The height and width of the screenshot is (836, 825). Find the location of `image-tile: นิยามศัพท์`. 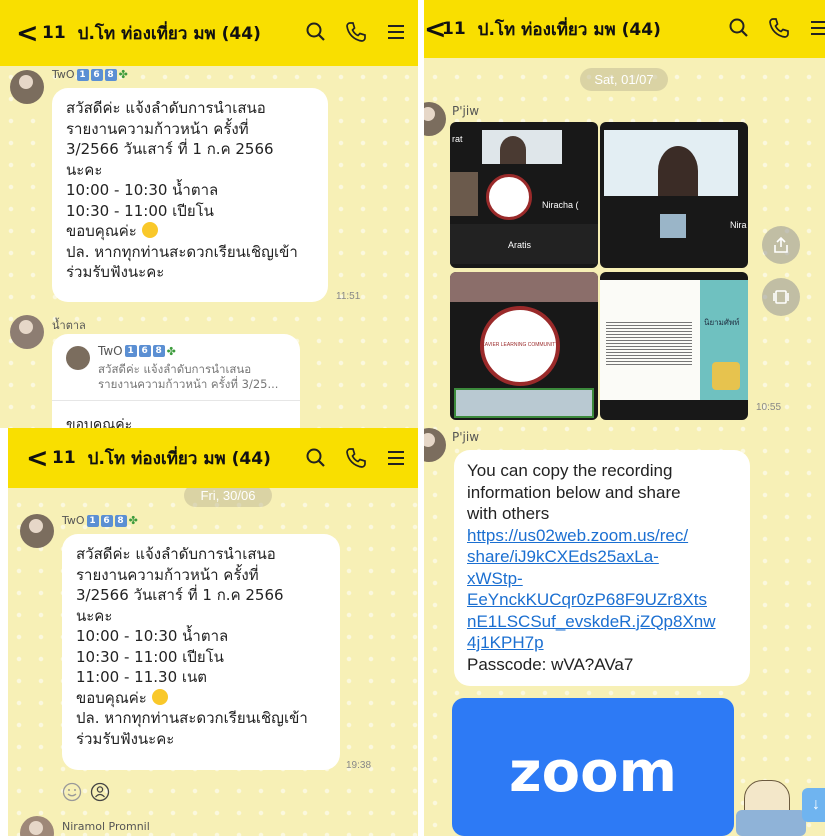

image-tile: นิยามศัพท์ is located at coordinates (674, 346).